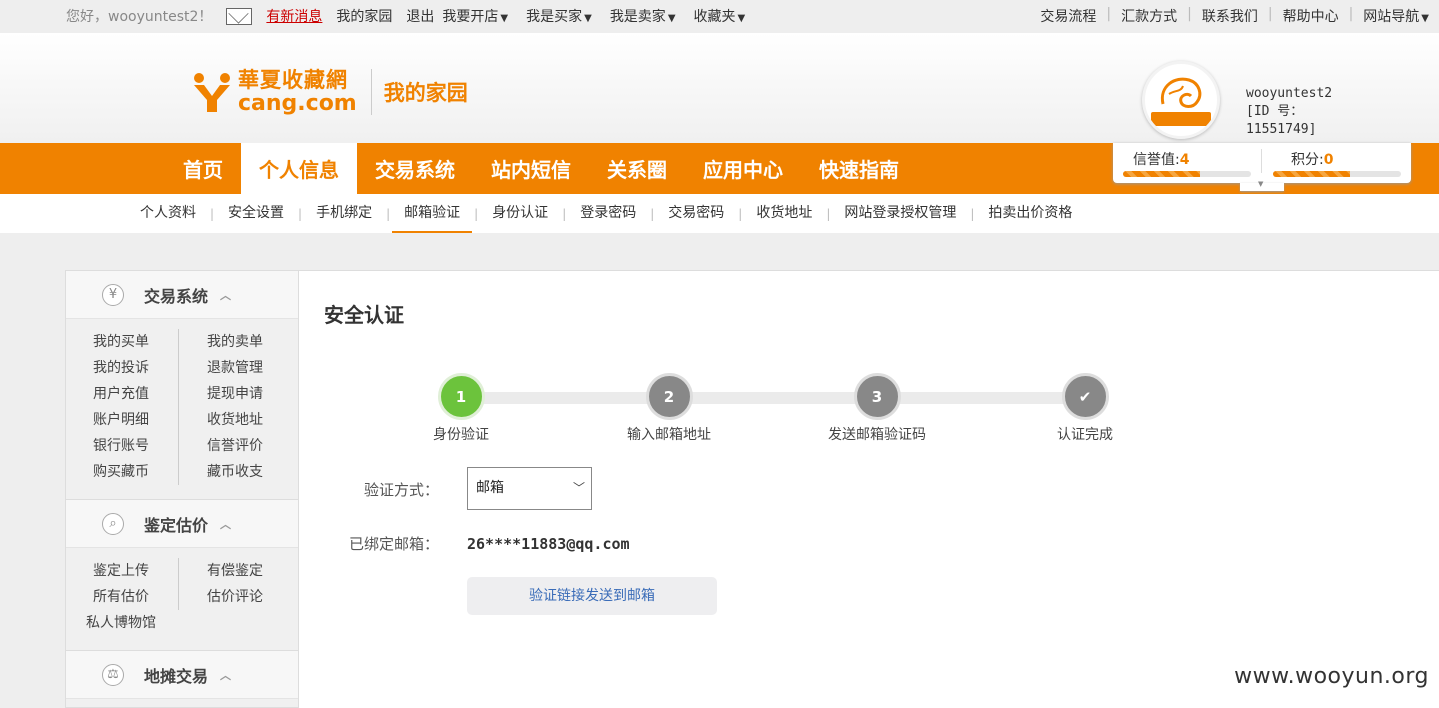 The height and width of the screenshot is (708, 1439). What do you see at coordinates (1312, 160) in the screenshot?
I see `points: 积分:0` at bounding box center [1312, 160].